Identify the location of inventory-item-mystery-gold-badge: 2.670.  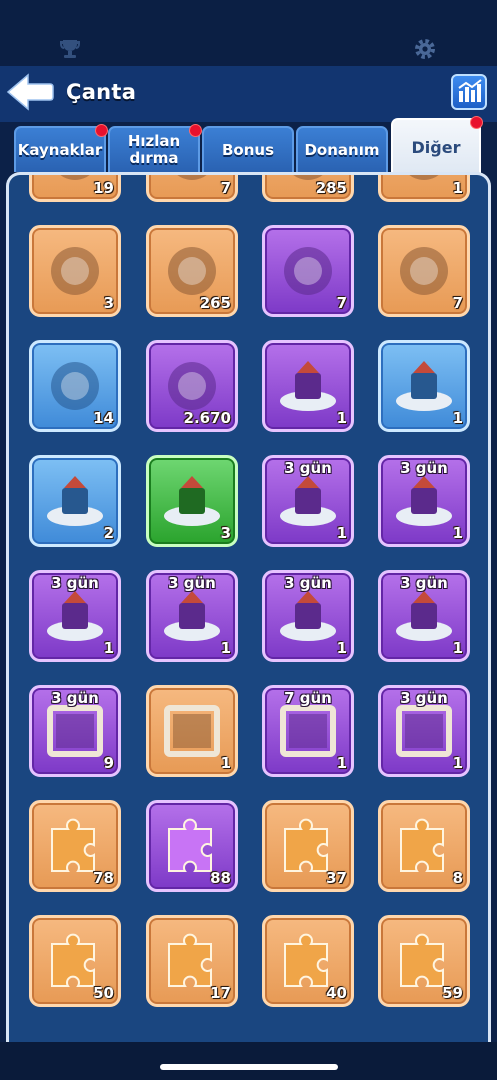
(192, 386).